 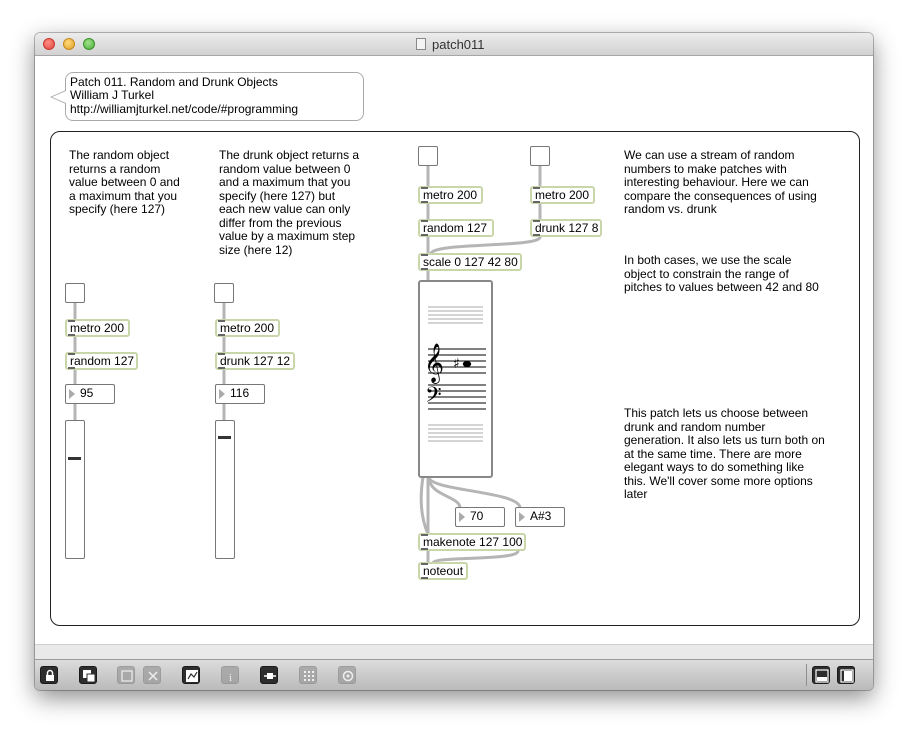 What do you see at coordinates (454, 651) in the screenshot?
I see `horizontal-scrollbar` at bounding box center [454, 651].